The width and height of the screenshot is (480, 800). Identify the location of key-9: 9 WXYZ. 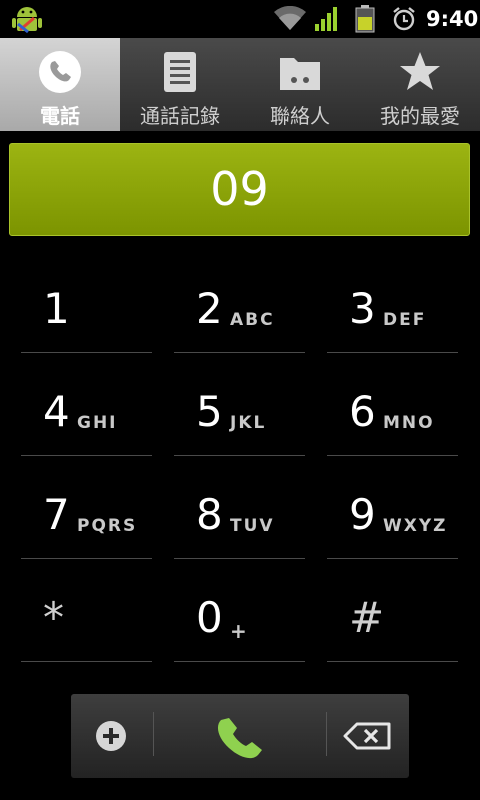
(392, 507).